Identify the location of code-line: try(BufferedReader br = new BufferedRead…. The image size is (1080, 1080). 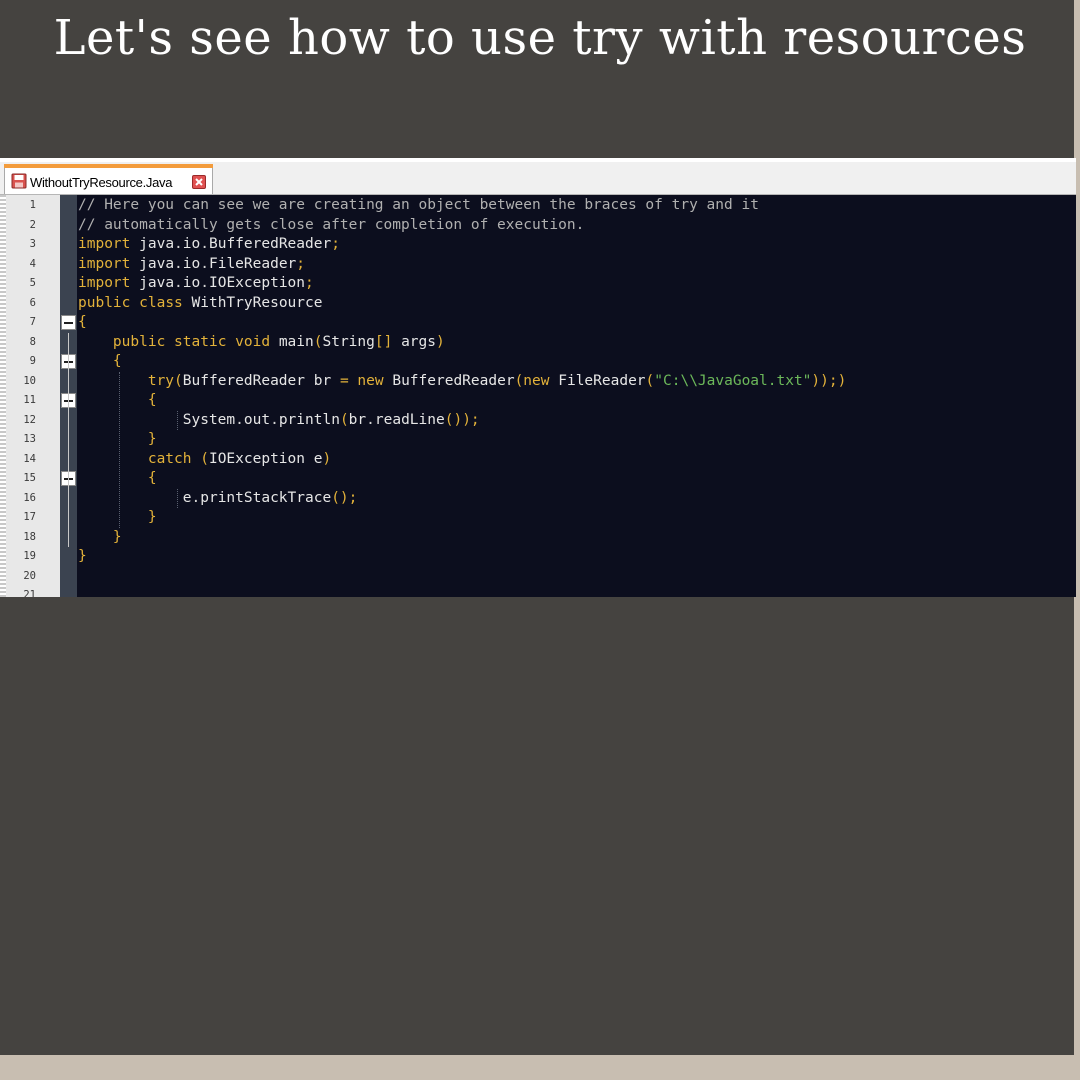
(497, 380).